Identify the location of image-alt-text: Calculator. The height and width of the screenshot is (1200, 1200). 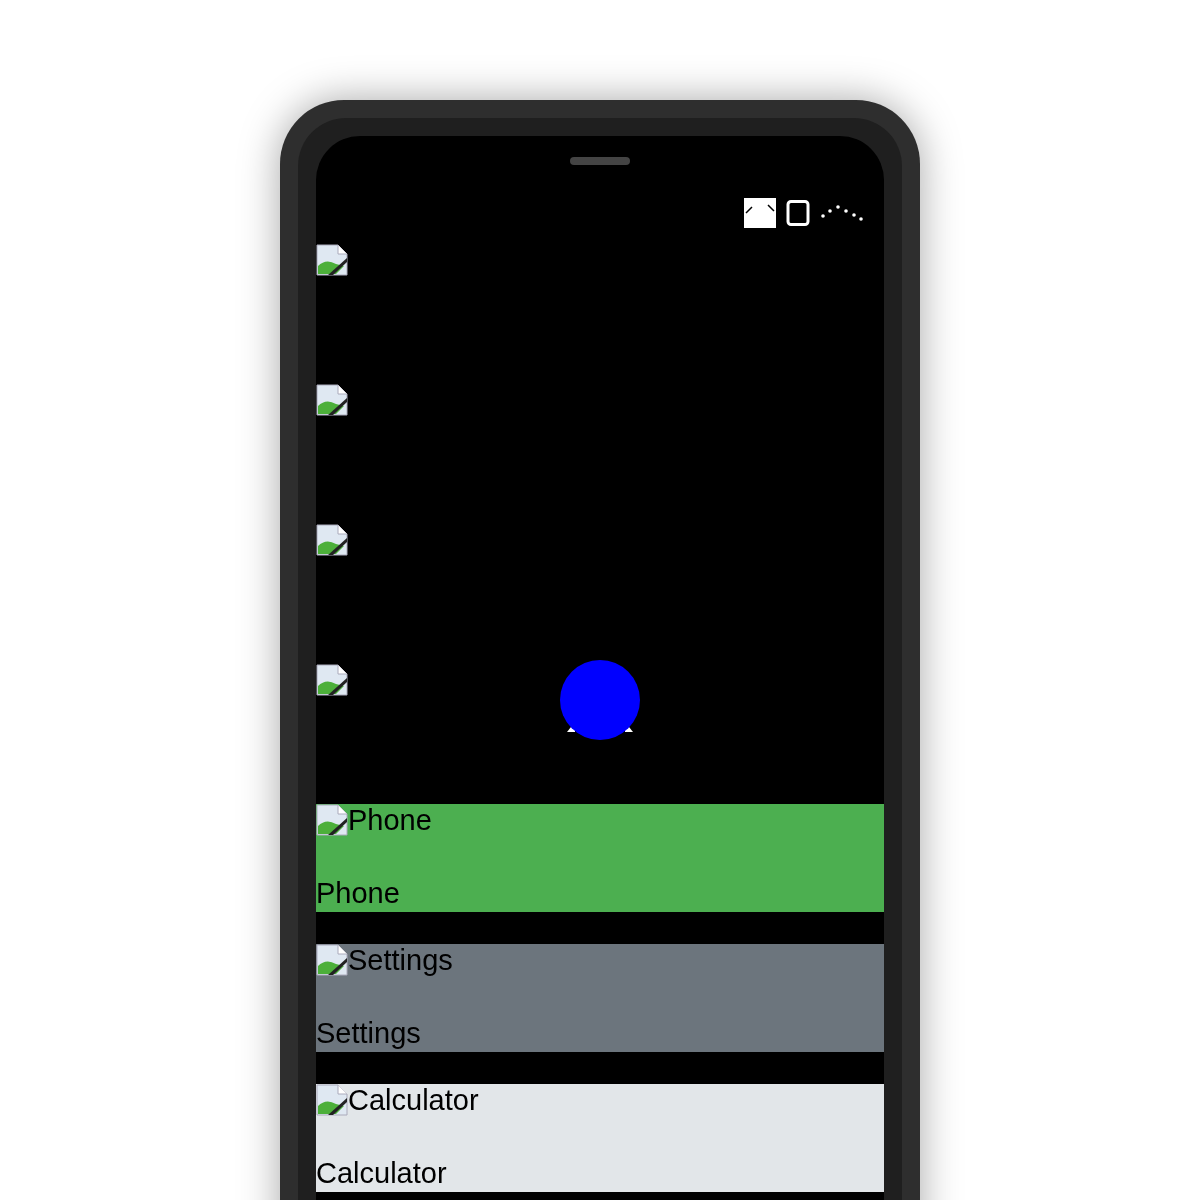
(413, 1100).